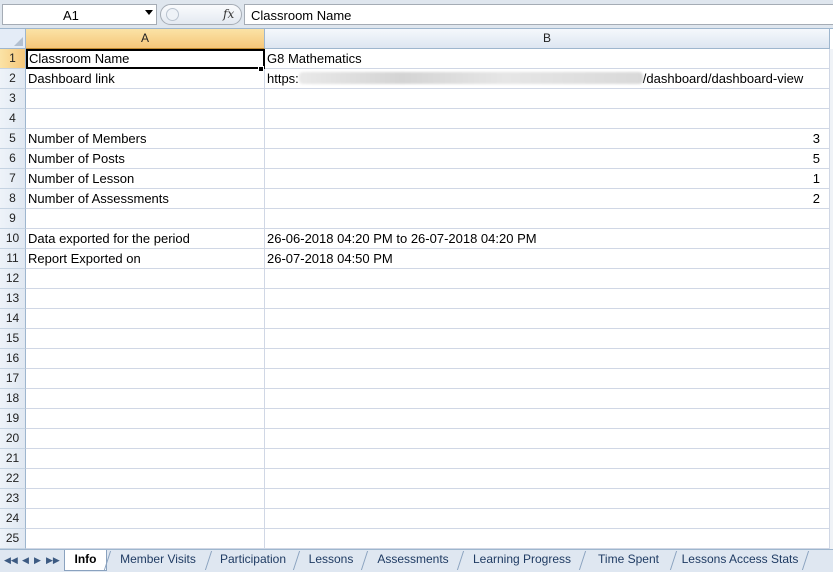 This screenshot has width=833, height=572. Describe the element at coordinates (628, 560) in the screenshot. I see `sheet-tab: Time Spent` at that location.